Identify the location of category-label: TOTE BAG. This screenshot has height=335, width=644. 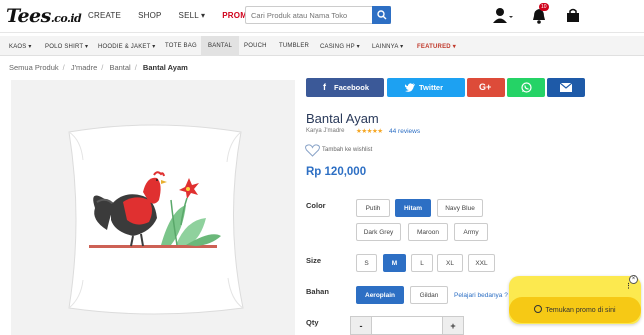
(181, 46).